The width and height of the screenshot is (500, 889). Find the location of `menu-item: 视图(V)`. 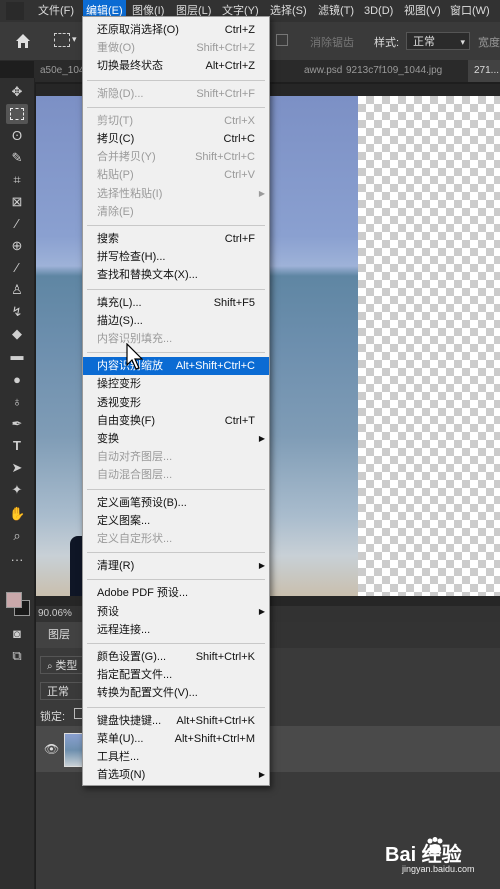

menu-item: 视图(V) is located at coordinates (422, 11).